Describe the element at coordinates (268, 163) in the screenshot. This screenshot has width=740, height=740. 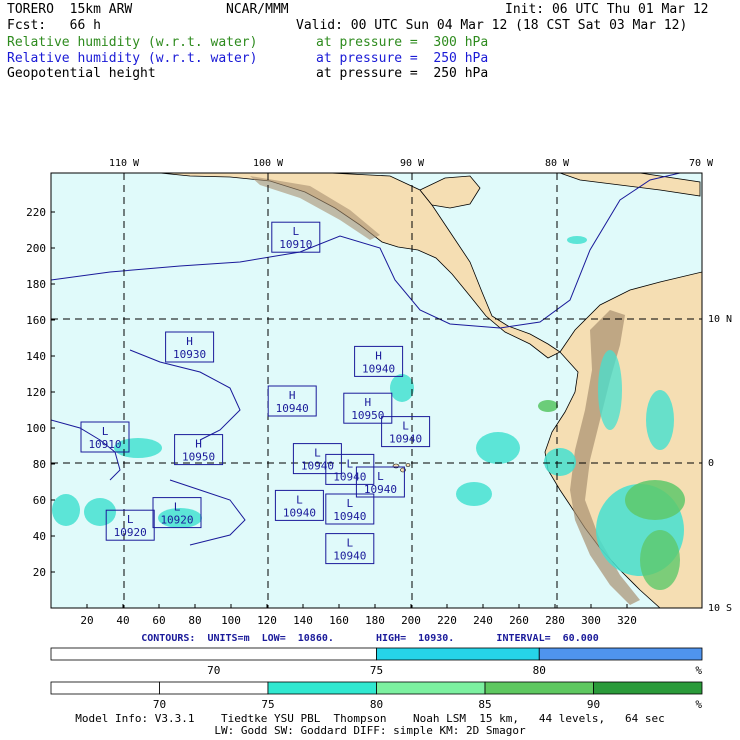
I see `lon-label: 100 W` at that location.